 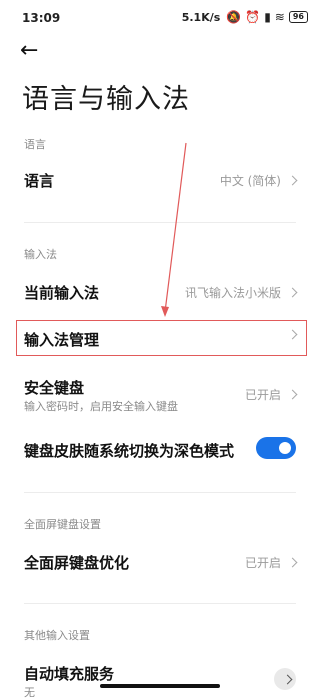 I want to click on section-label-fullscreen: 全面屏键盘设置, so click(x=62, y=524).